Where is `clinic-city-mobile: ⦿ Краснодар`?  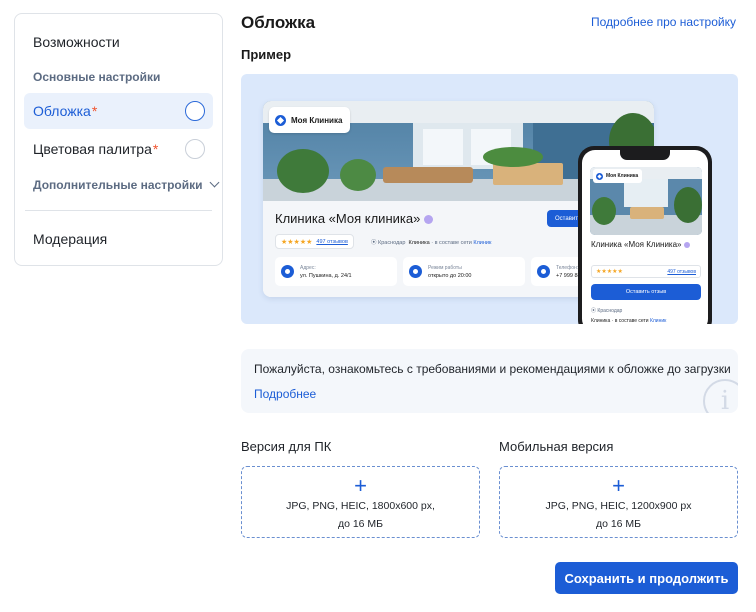
clinic-city-mobile: ⦿ Краснодар is located at coordinates (606, 310).